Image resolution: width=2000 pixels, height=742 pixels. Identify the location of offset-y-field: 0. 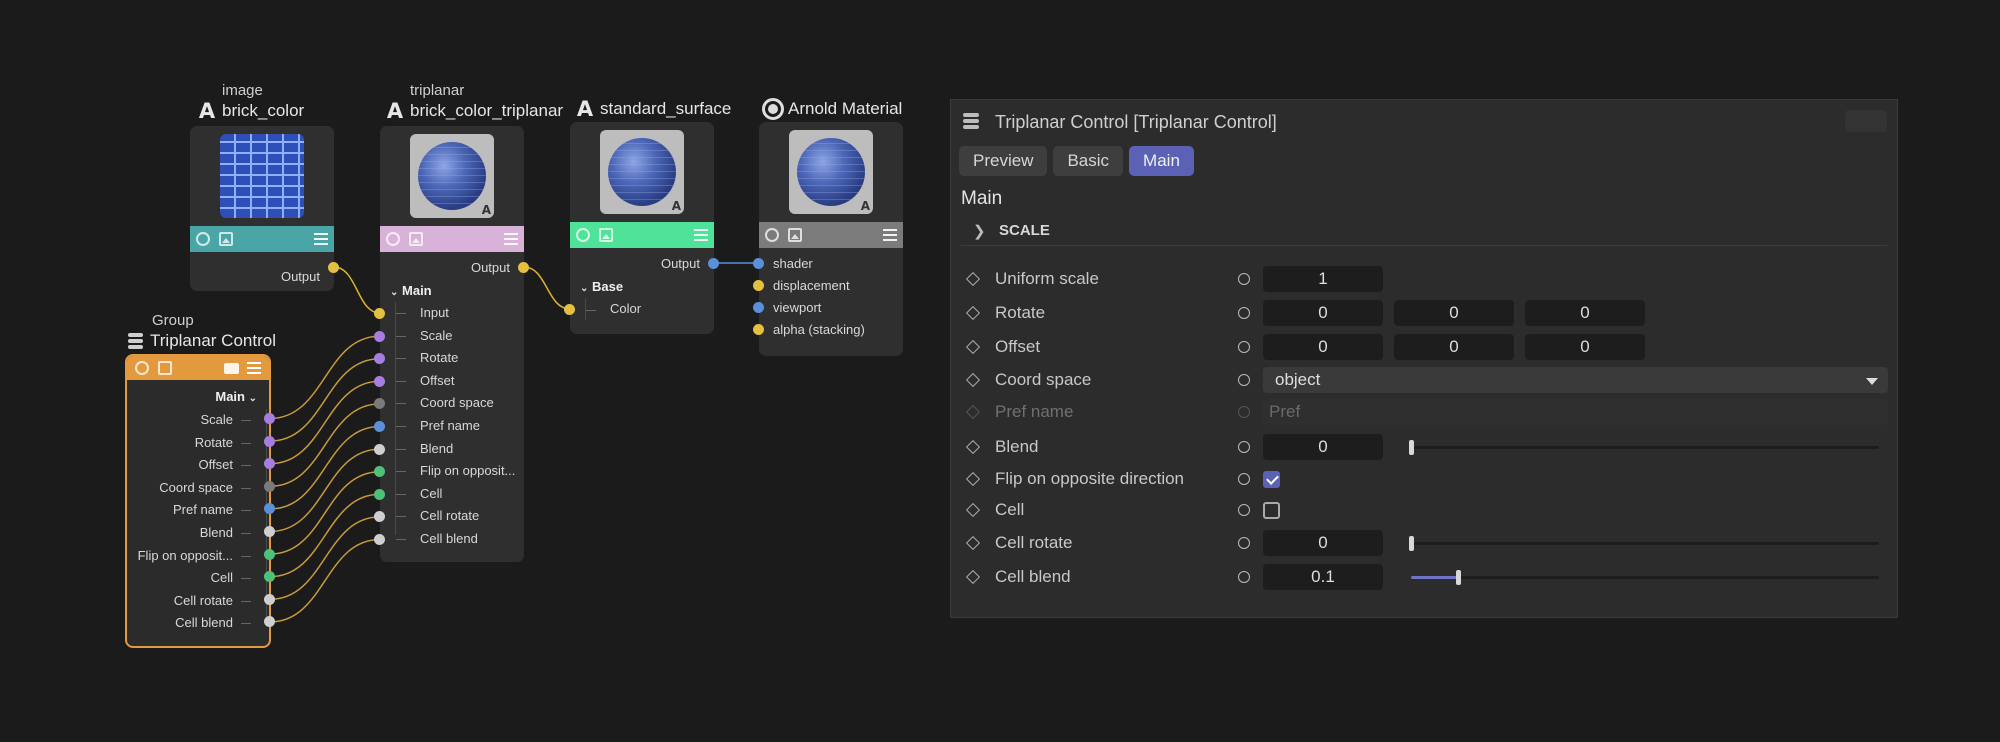
(1454, 347).